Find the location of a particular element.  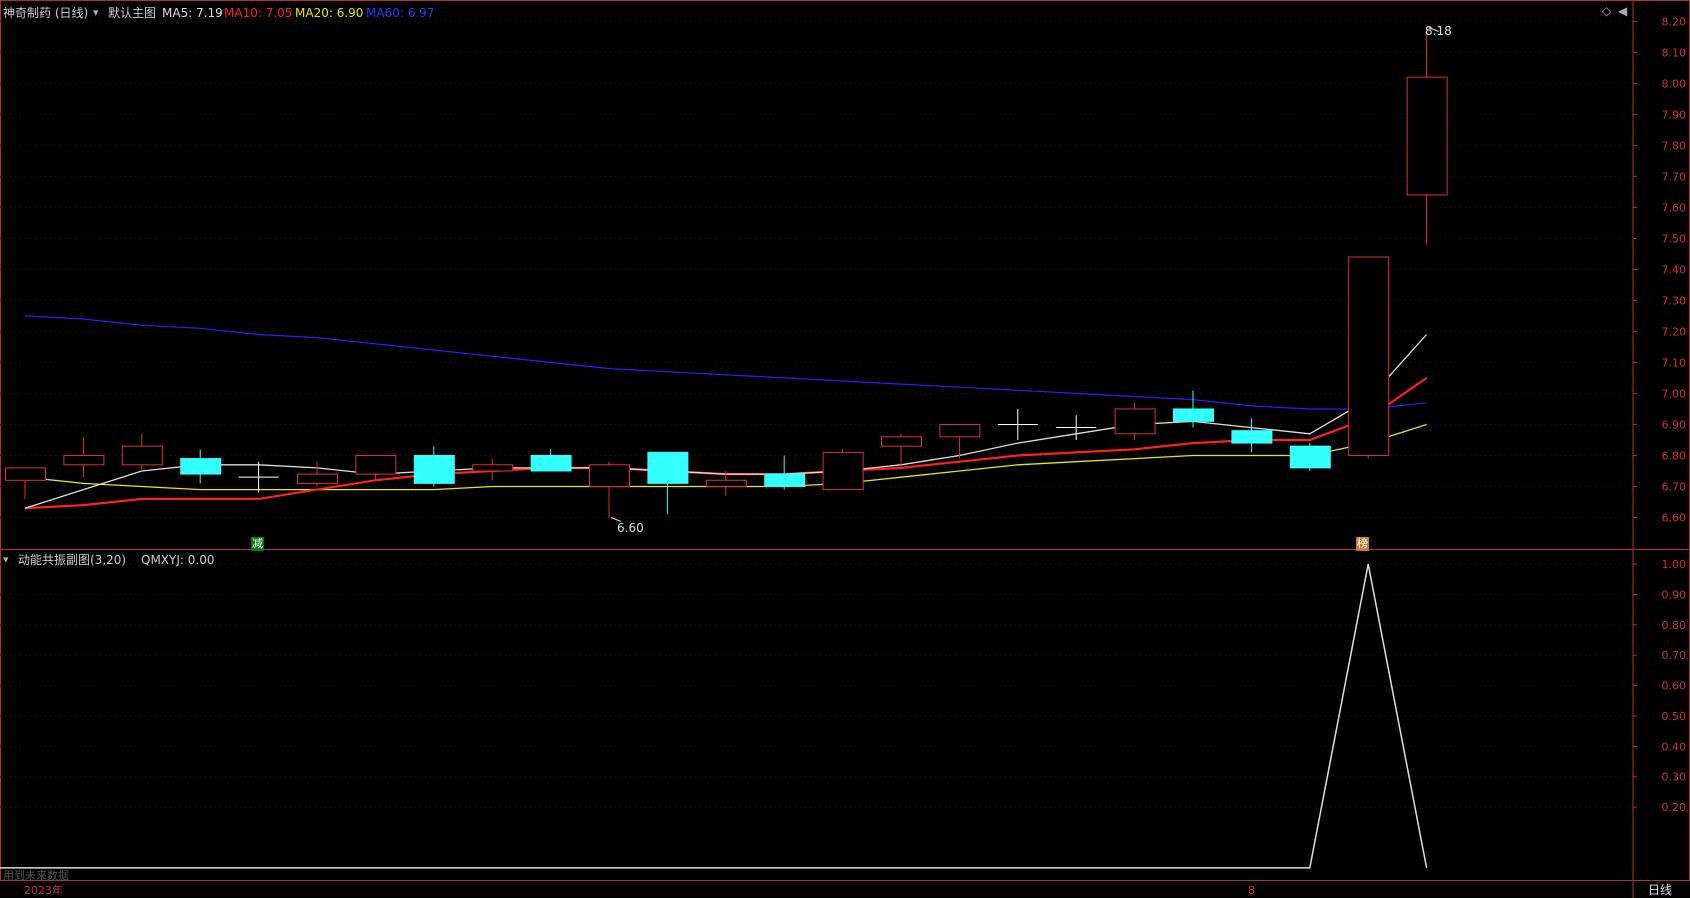

sub-tick-label: 1.00 is located at coordinates (1674, 564).